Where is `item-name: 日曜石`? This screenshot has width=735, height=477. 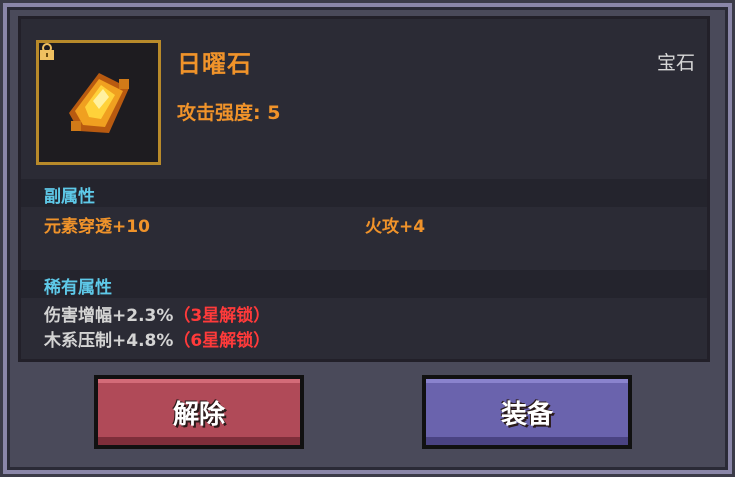
item-name: 日曜石 is located at coordinates (214, 64).